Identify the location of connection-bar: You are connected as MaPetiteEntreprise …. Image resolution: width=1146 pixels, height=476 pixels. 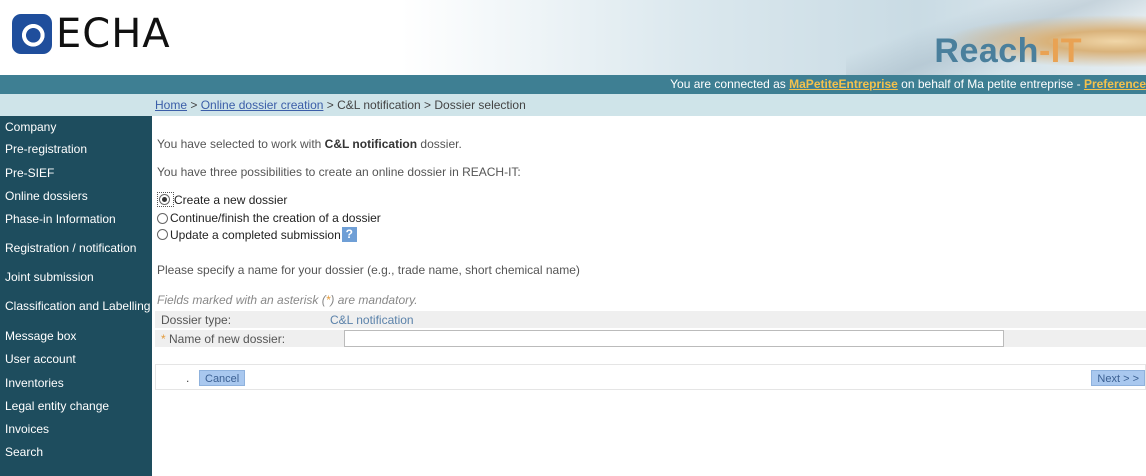
(573, 84).